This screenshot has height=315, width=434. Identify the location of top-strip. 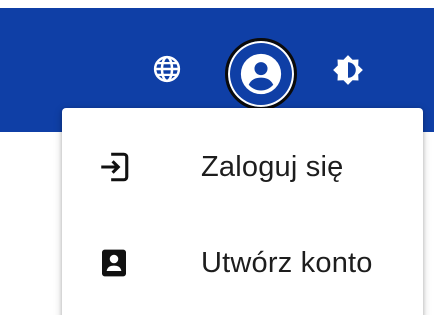
(217, 4).